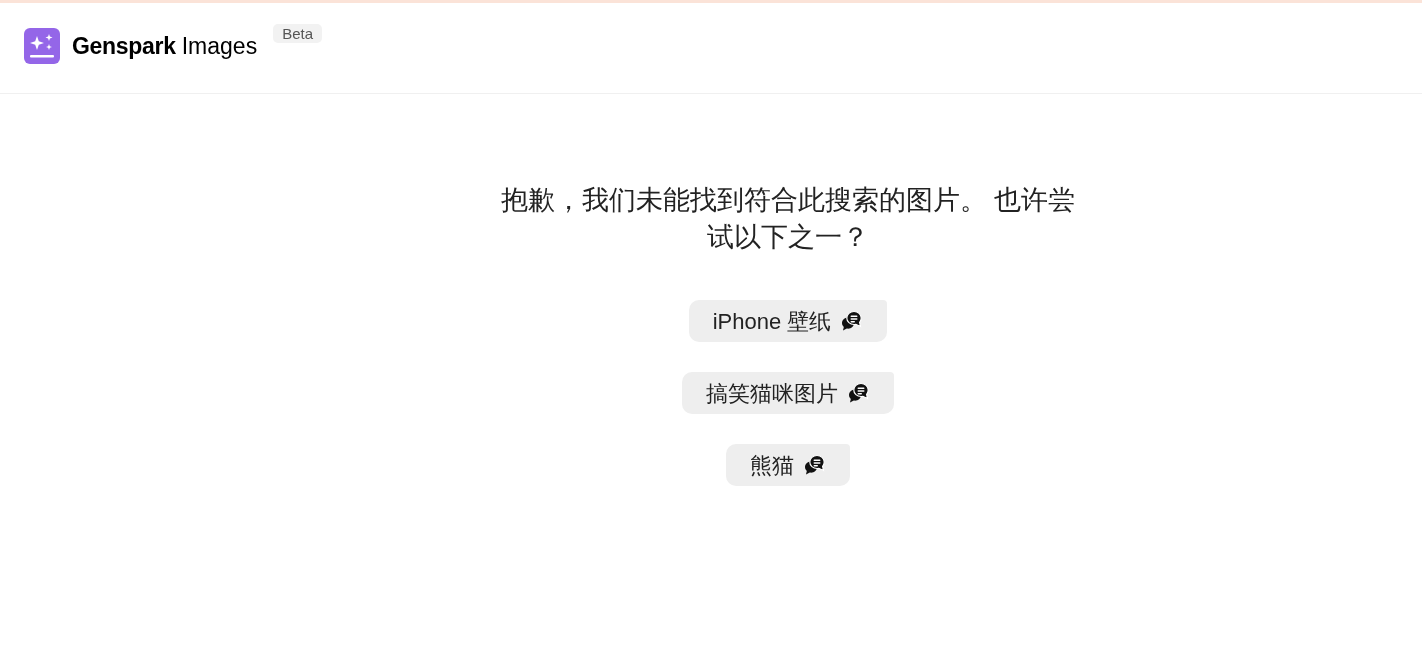  What do you see at coordinates (788, 465) in the screenshot?
I see `suggestion-button: 熊猫` at bounding box center [788, 465].